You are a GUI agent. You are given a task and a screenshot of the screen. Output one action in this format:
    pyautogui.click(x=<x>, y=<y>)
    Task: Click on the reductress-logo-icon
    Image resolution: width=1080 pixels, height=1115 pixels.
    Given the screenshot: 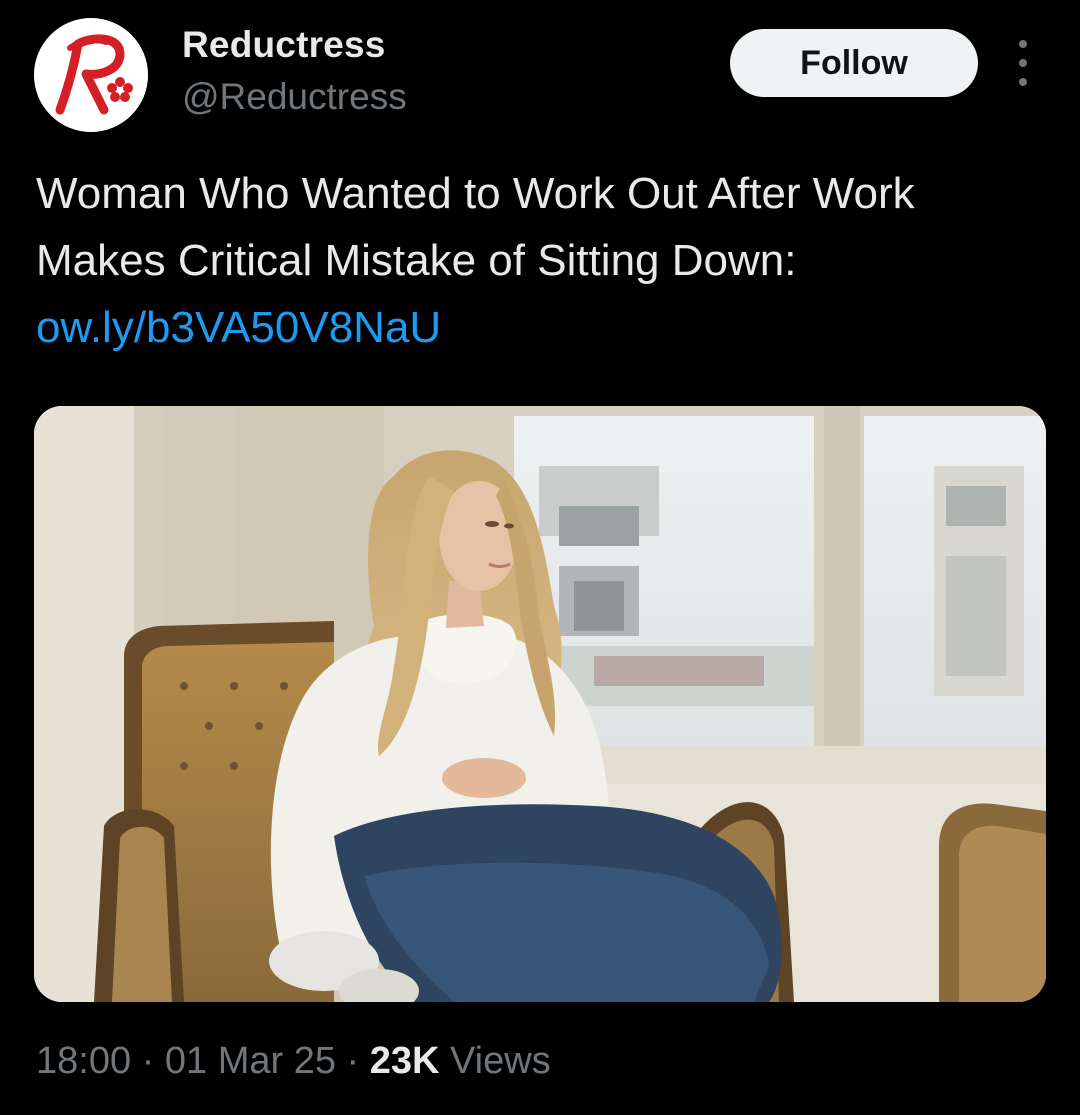 What is the action you would take?
    pyautogui.click(x=91, y=75)
    